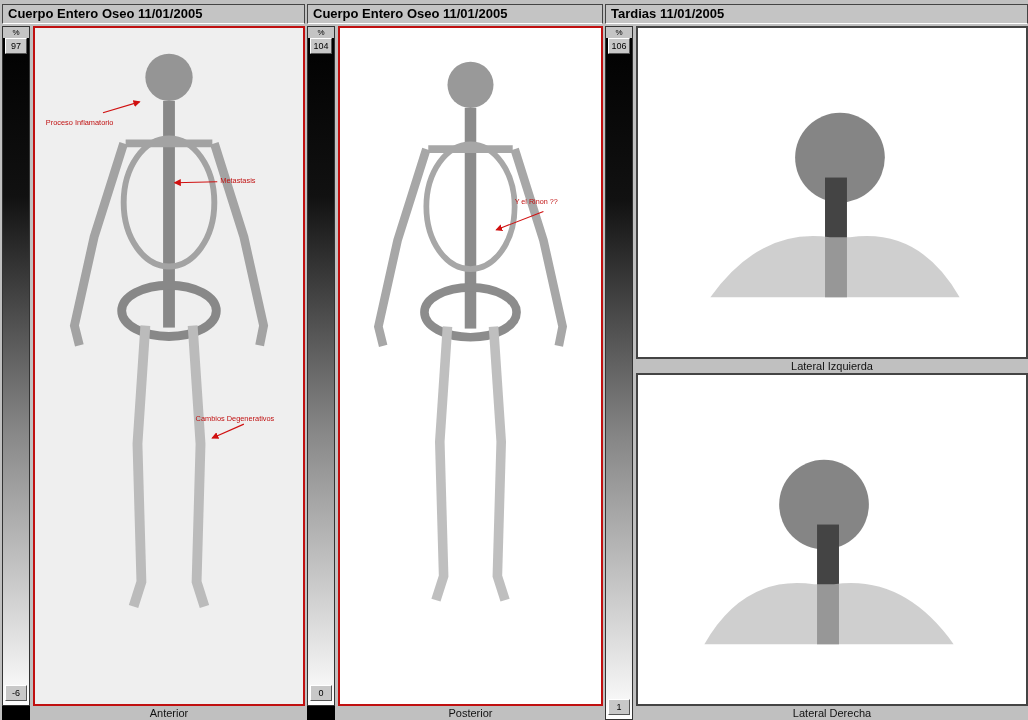  What do you see at coordinates (619, 707) in the screenshot?
I see `scale-min-value: 1` at bounding box center [619, 707].